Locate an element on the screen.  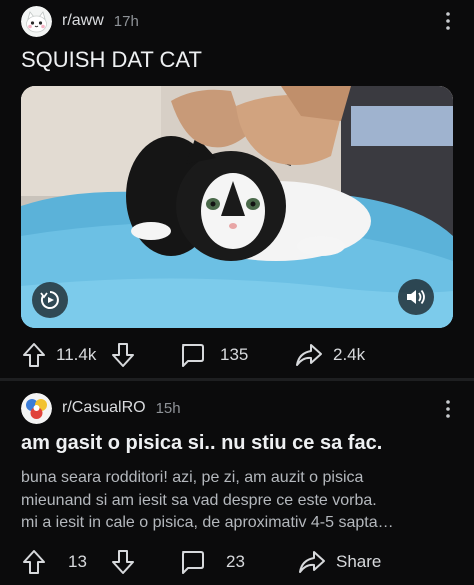
post-header: r/CasualRO 15h is located at coordinates (101, 408).